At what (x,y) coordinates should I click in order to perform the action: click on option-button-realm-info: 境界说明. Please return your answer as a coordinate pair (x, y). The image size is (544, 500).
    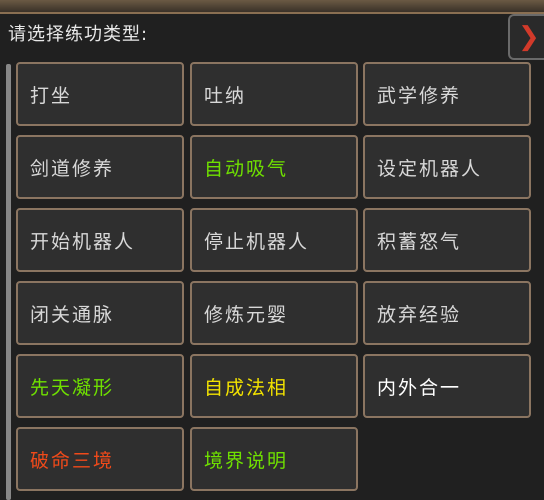
    Looking at the image, I should click on (274, 459).